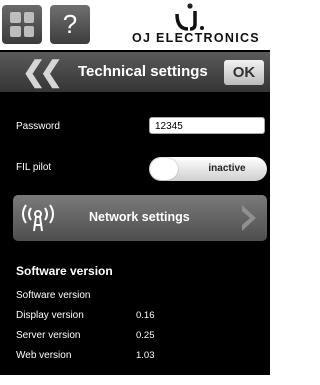 The image size is (320, 385). Describe the element at coordinates (143, 71) in the screenshot. I see `page-title: Technical settings` at that location.